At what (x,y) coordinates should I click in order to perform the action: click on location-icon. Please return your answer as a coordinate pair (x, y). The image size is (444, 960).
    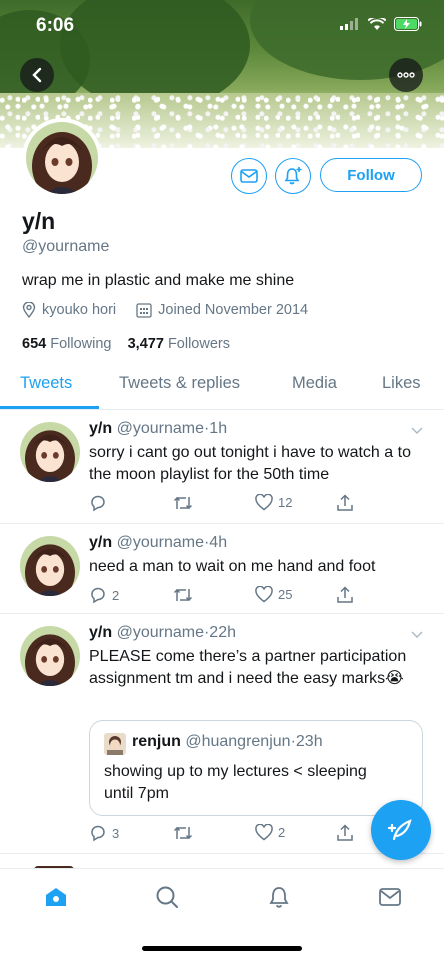
    Looking at the image, I should click on (29, 310).